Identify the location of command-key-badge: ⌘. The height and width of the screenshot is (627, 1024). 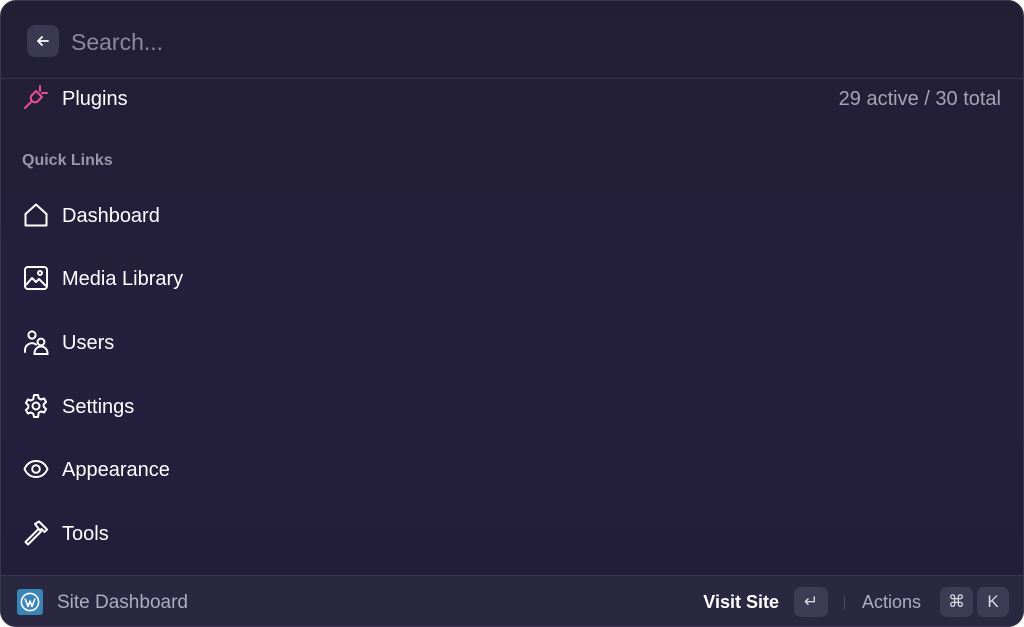
(956, 602).